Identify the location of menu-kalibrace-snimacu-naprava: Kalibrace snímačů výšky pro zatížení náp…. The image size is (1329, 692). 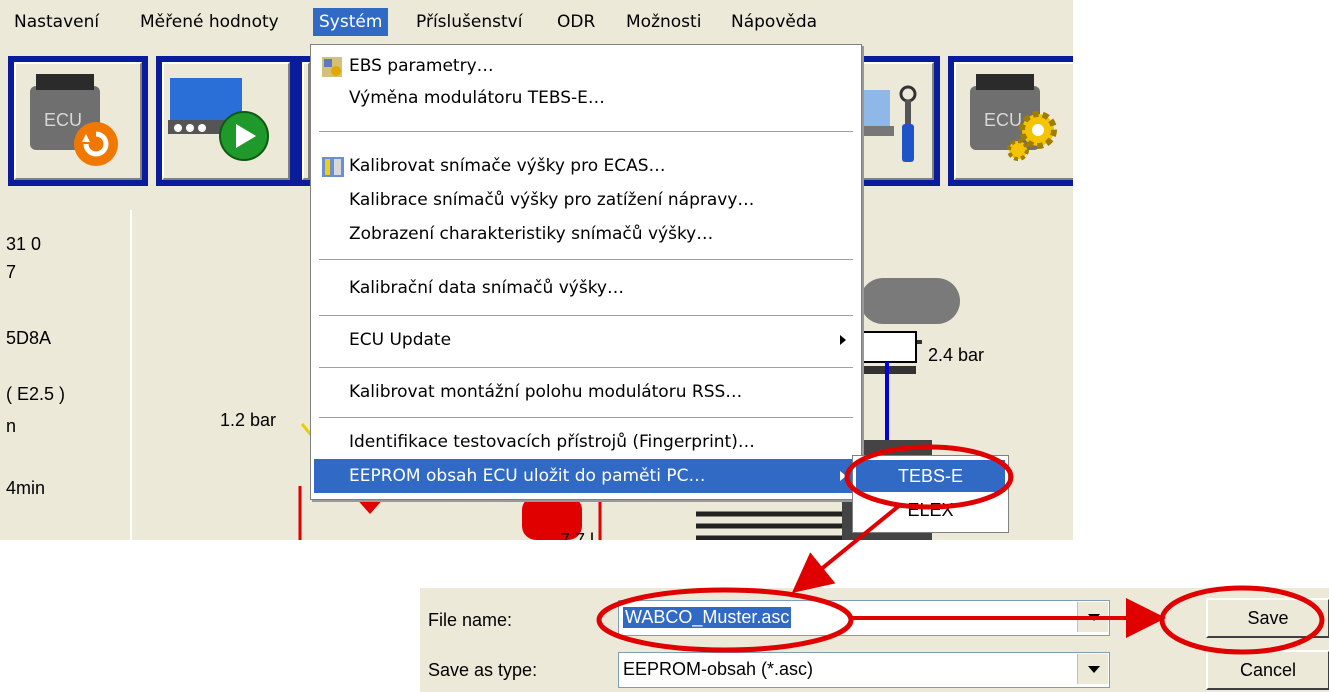
(586, 200).